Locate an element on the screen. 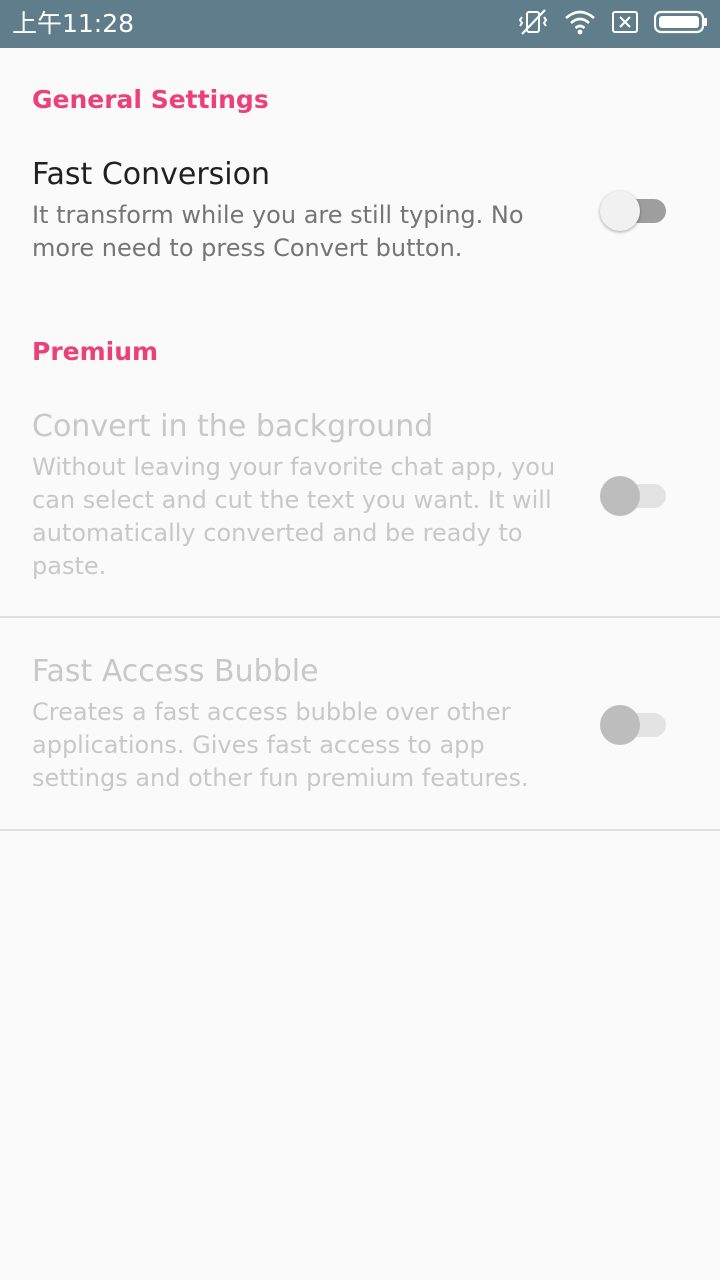 This screenshot has width=720, height=1280. section-header-general: General Settings is located at coordinates (150, 99).